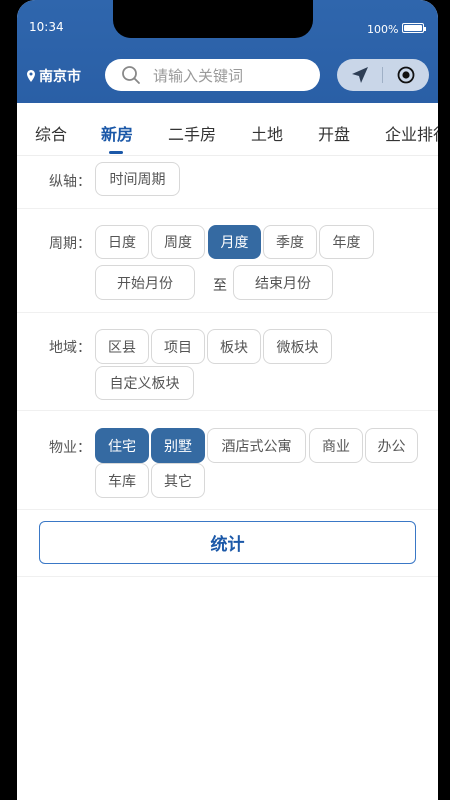 Image resolution: width=450 pixels, height=800 pixels. What do you see at coordinates (334, 133) in the screenshot?
I see `tab-openings: 开盘` at bounding box center [334, 133].